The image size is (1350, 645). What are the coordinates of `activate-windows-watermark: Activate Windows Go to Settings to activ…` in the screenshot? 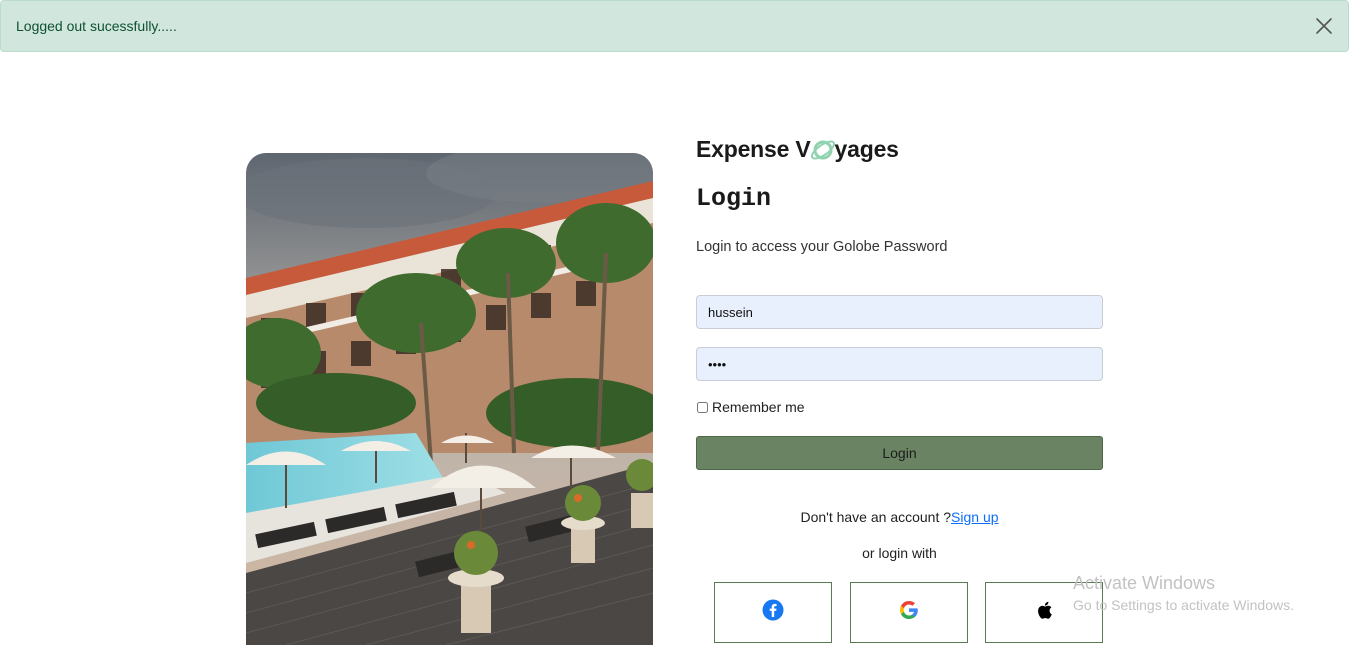 It's located at (1183, 593).